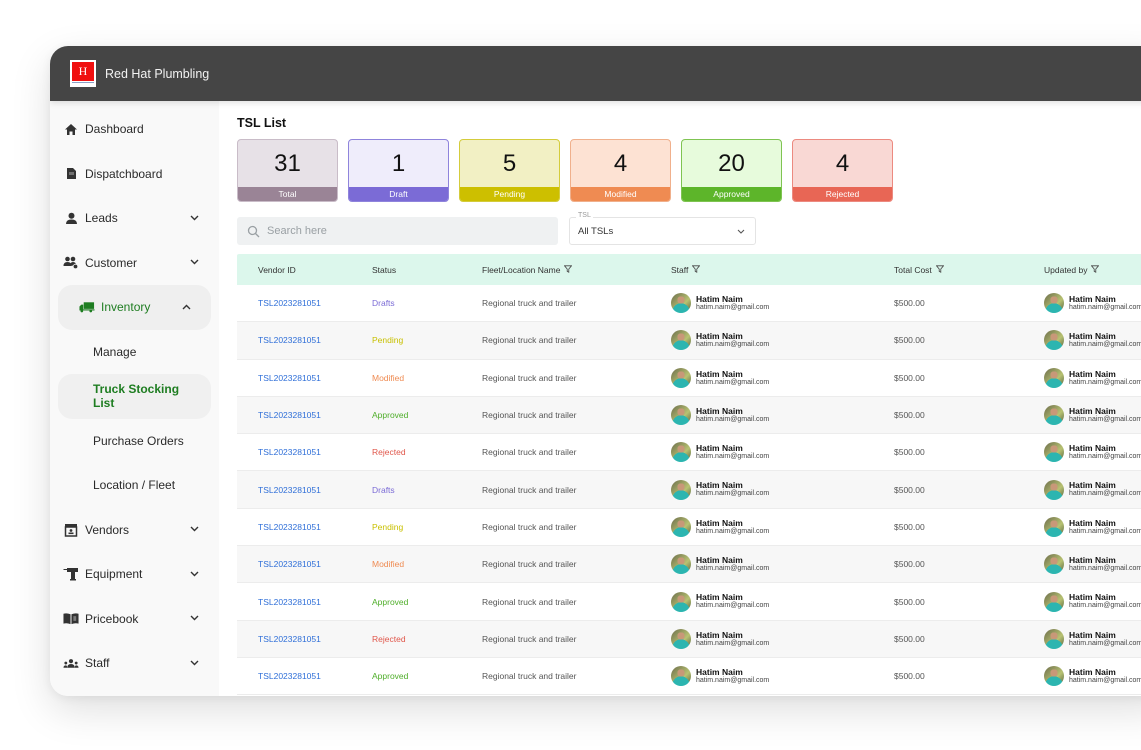  I want to click on sidebar-item-dashboard: Dashboard, so click(134, 129).